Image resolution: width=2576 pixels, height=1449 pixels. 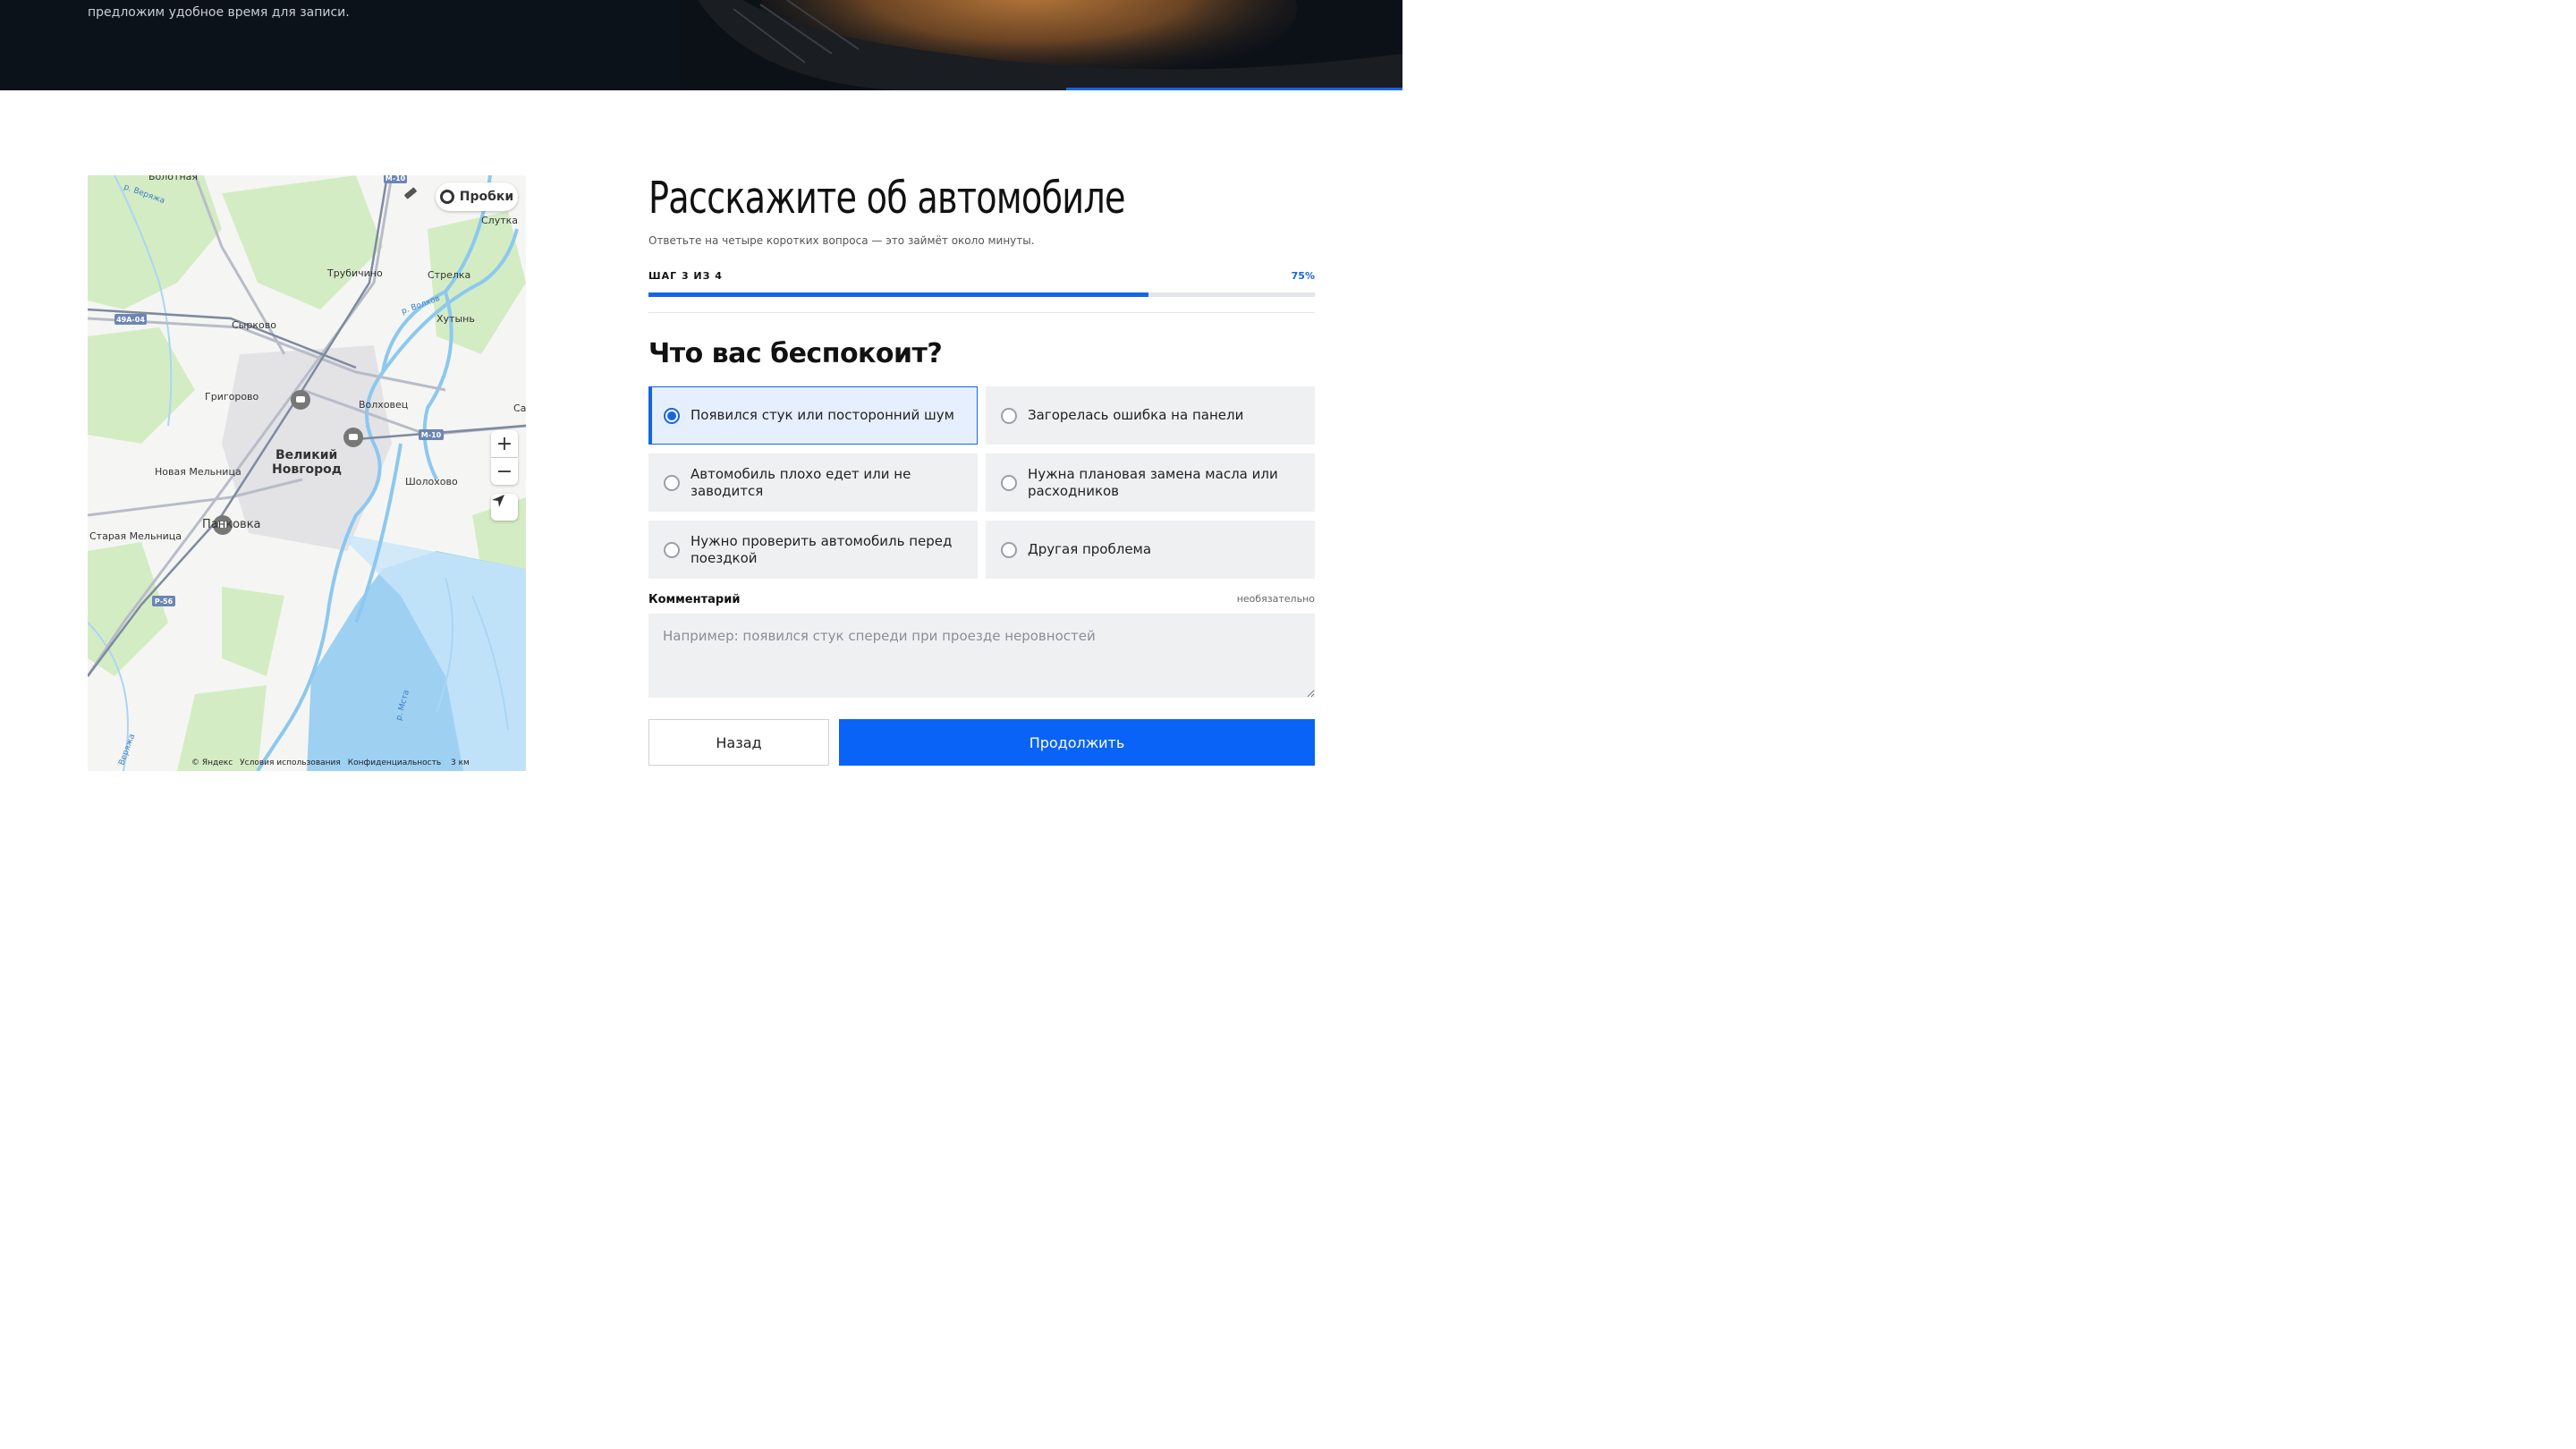 What do you see at coordinates (127, 750) in the screenshot?
I see `river-label: Веряжа` at bounding box center [127, 750].